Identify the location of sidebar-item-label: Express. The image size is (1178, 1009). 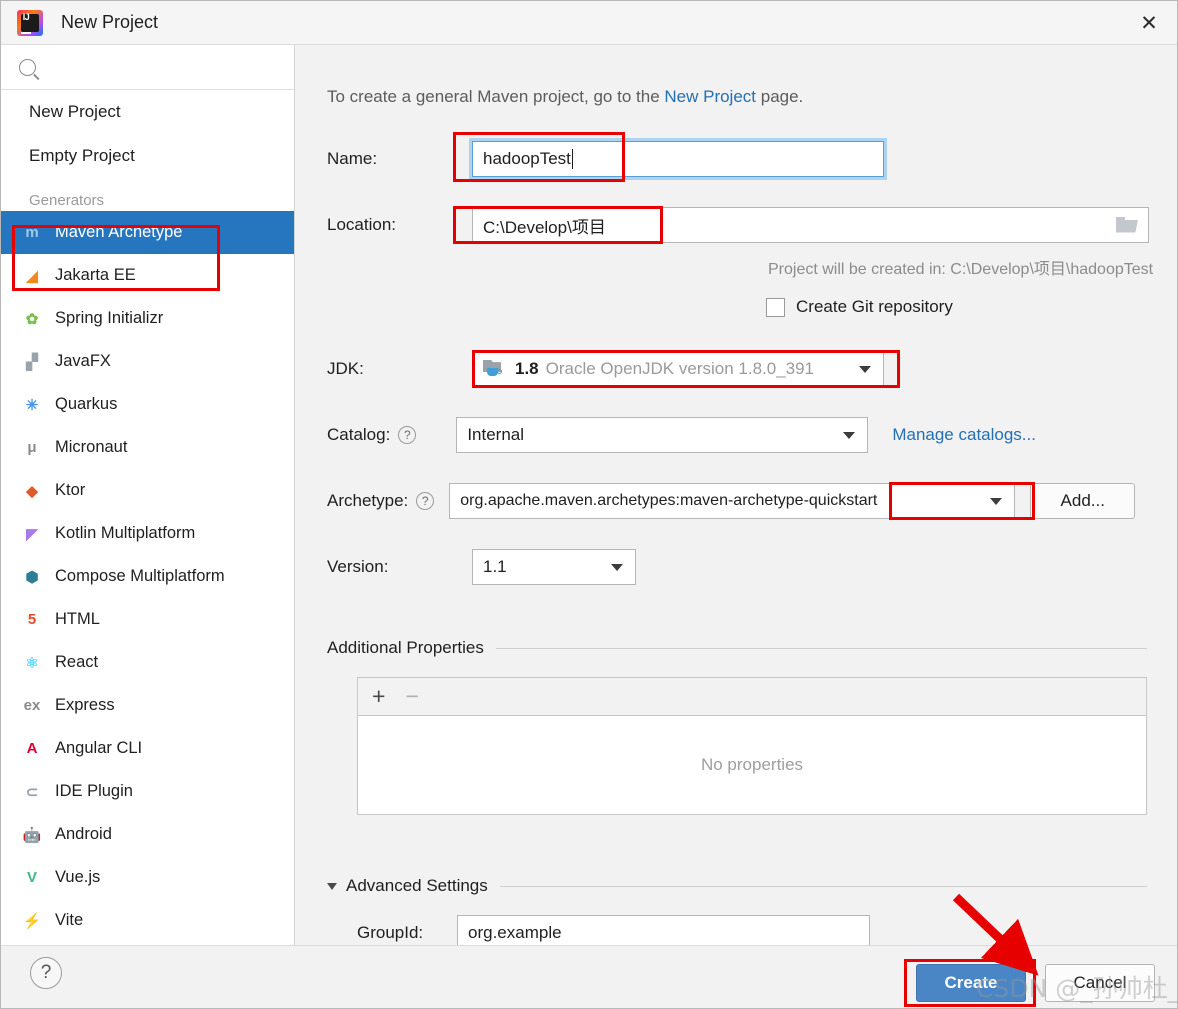
(85, 705).